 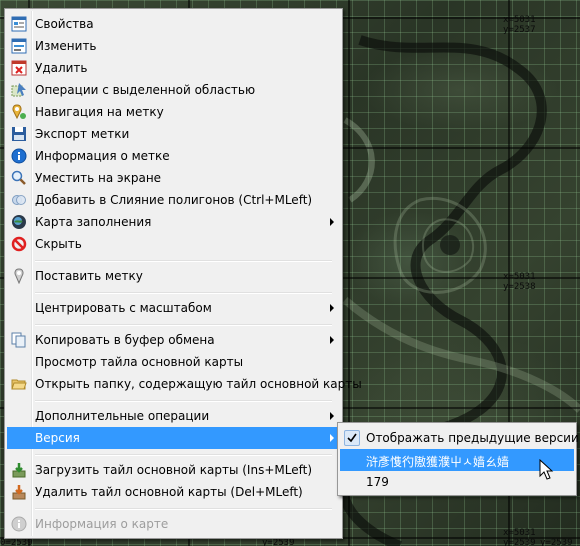 I want to click on menu-item-label: Информация о метке, so click(x=102, y=156).